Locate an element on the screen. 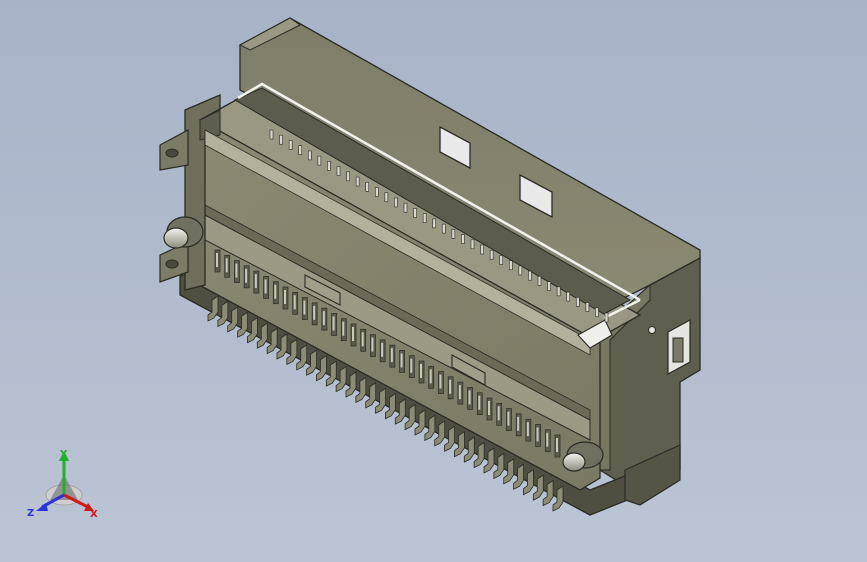 The height and width of the screenshot is (562, 867). z-axis-arrowhead is located at coordinates (42, 507).